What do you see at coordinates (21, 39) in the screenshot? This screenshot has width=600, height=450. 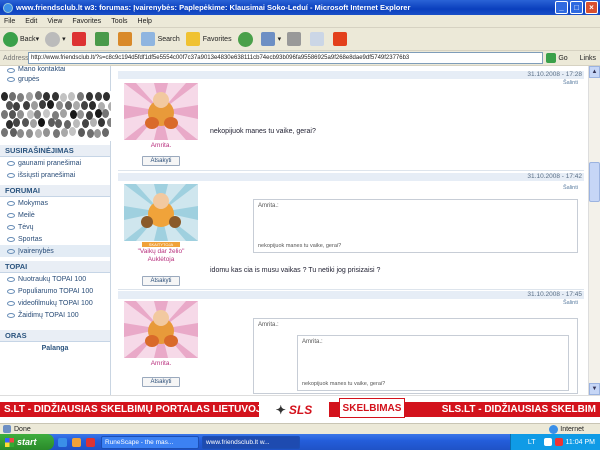 I see `back-button: Back ▾` at bounding box center [21, 39].